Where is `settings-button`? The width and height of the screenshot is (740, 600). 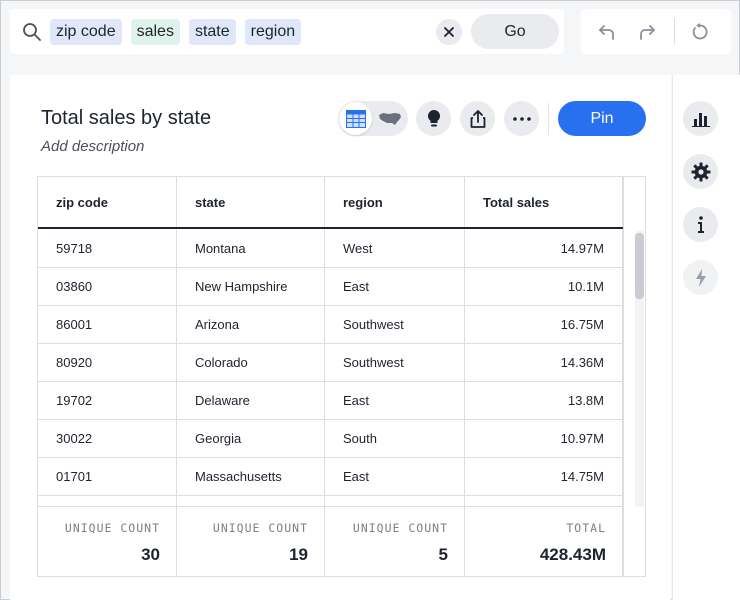 settings-button is located at coordinates (700, 171).